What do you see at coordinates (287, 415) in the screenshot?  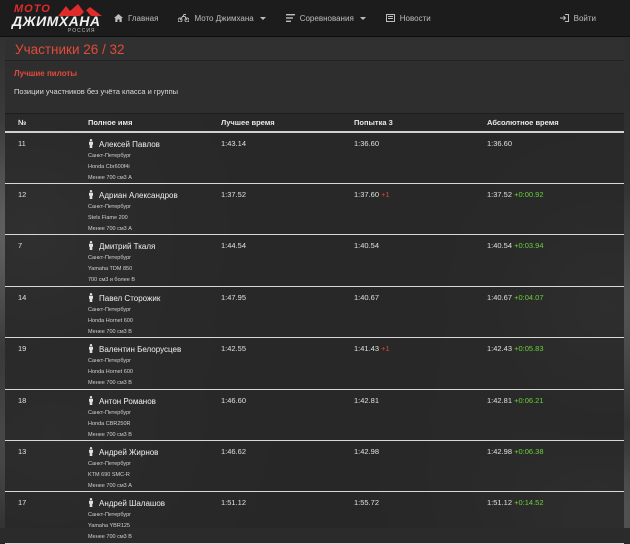 I see `best-time: 1:46.60` at bounding box center [287, 415].